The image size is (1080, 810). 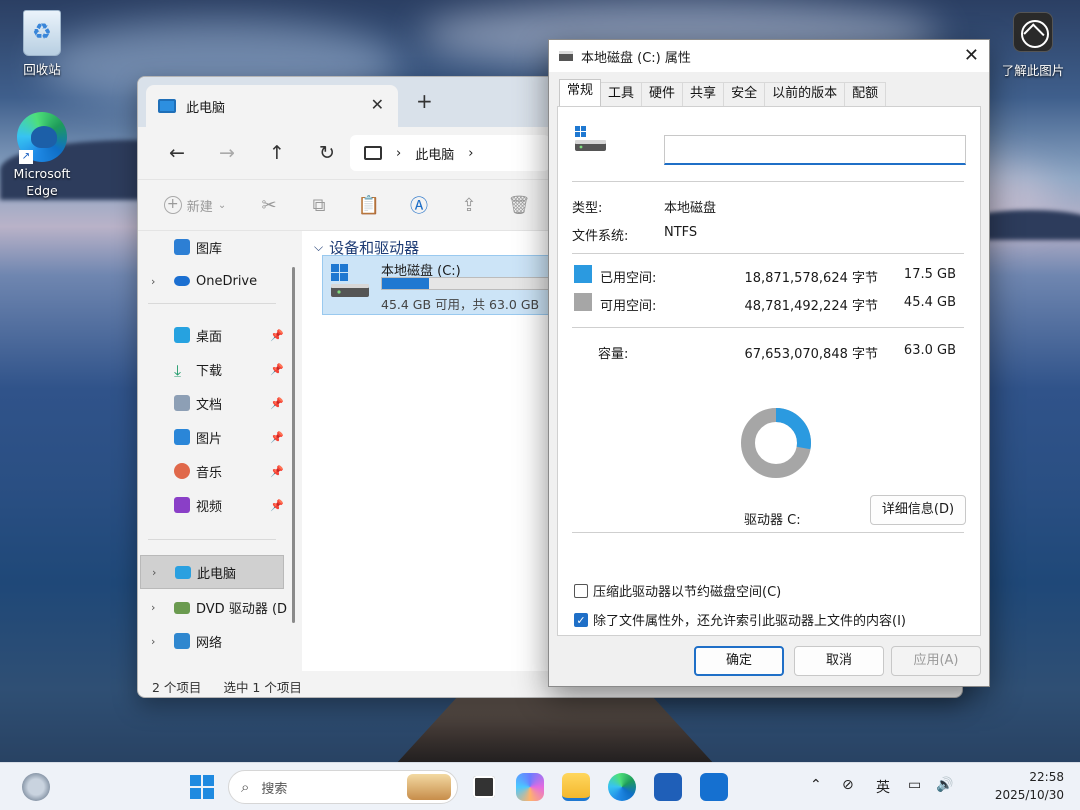 I want to click on sidebar-item-label: 下载, so click(x=209, y=371).